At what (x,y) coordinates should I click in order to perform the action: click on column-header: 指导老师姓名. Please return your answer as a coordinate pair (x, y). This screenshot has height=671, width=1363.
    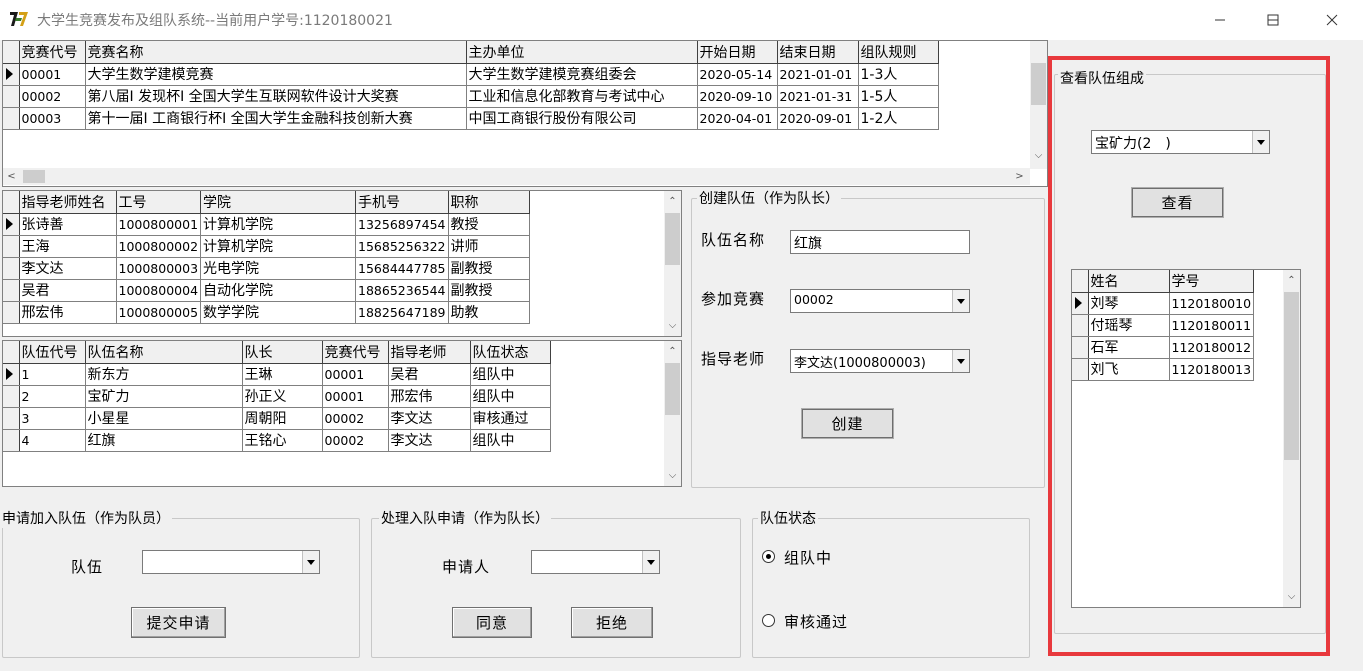
    Looking at the image, I should click on (68, 202).